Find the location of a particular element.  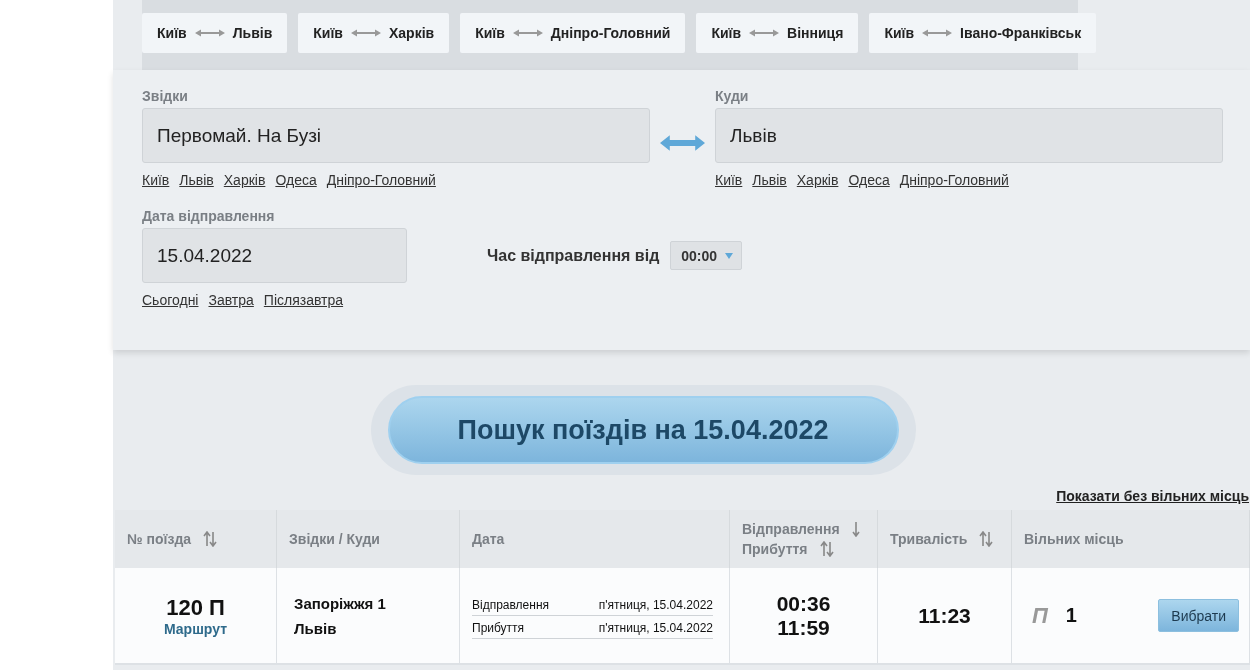

date-label: Відправлення is located at coordinates (511, 604).